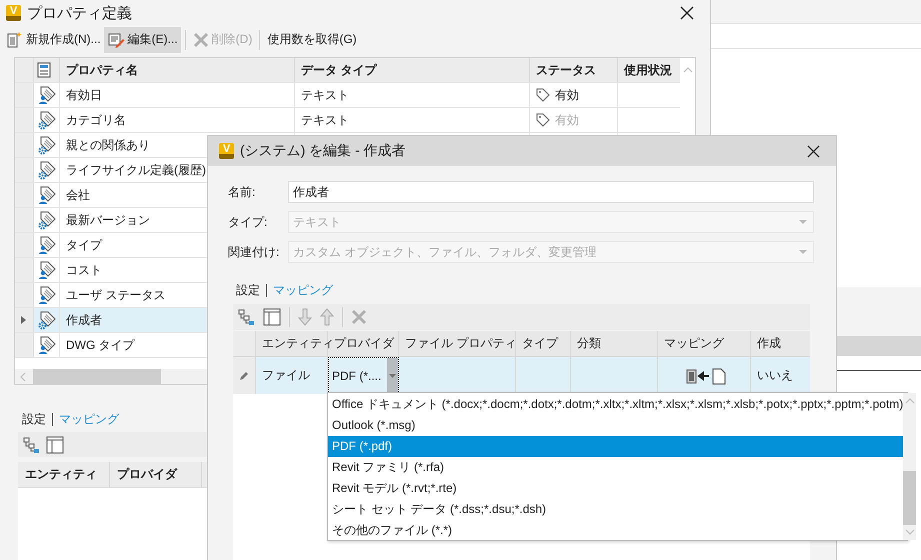 The width and height of the screenshot is (921, 560). What do you see at coordinates (14, 39) in the screenshot?
I see `new-document-icon` at bounding box center [14, 39].